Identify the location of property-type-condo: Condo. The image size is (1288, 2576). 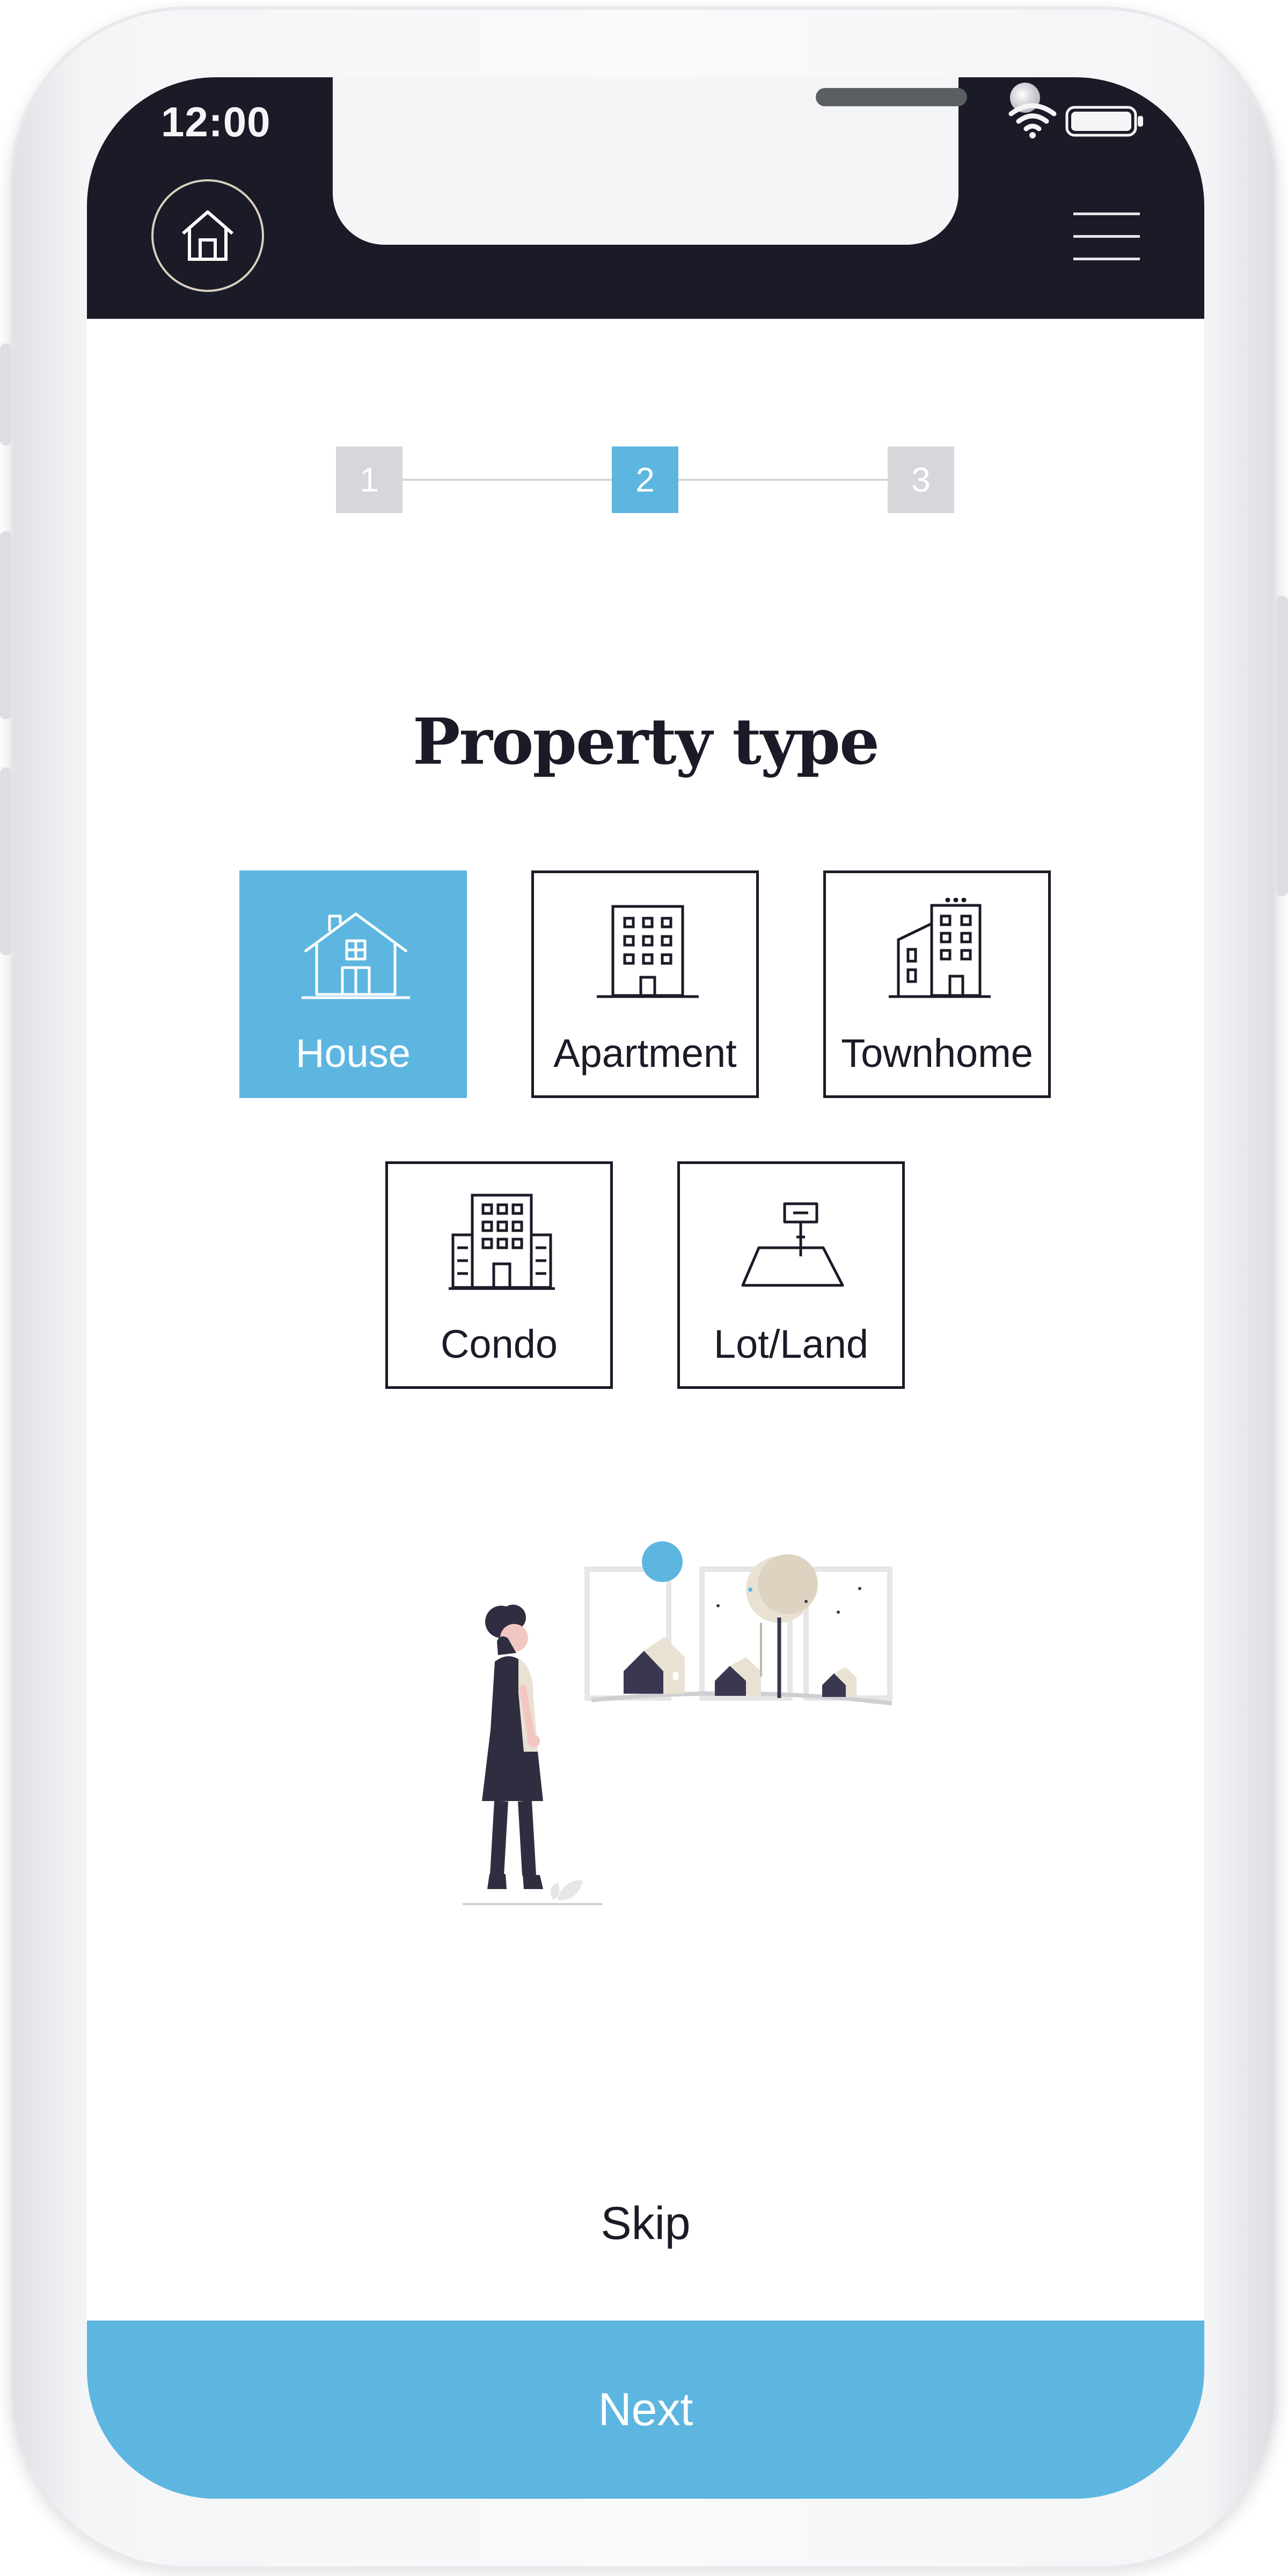
(499, 1275).